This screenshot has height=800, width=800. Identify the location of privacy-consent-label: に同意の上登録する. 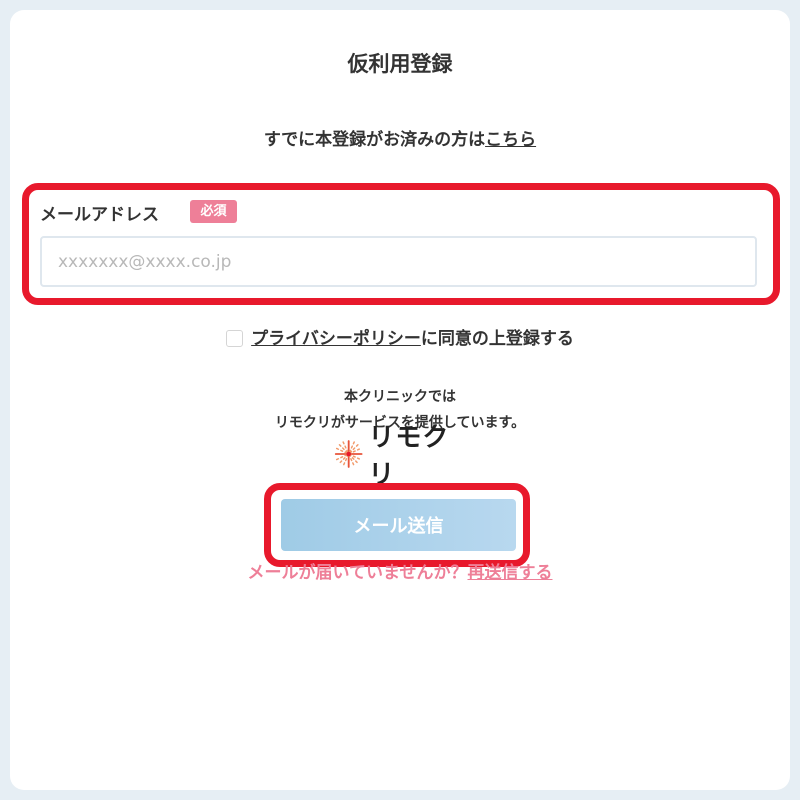
(497, 339).